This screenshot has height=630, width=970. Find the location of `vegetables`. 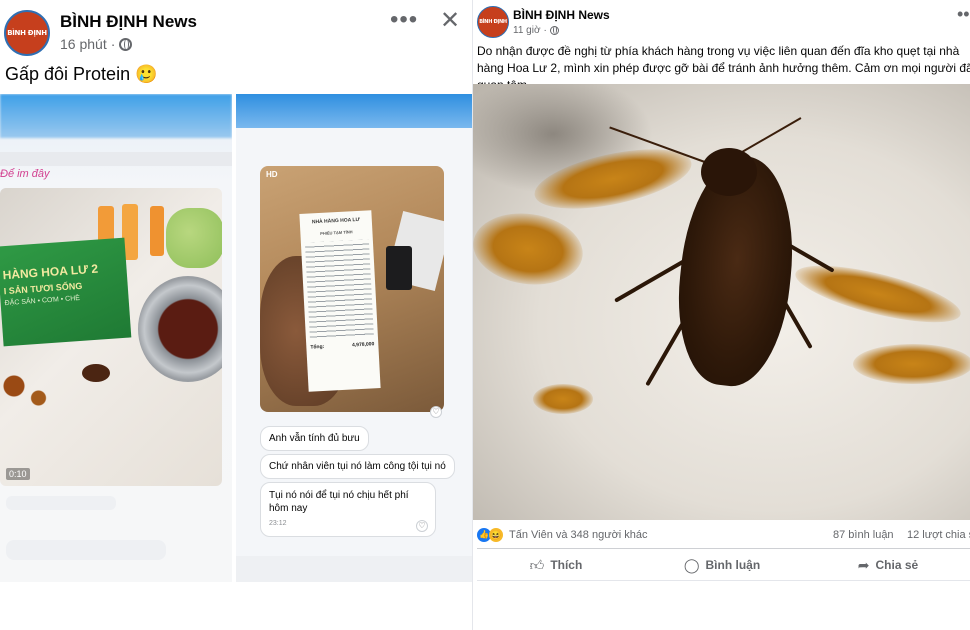

vegetables is located at coordinates (194, 238).